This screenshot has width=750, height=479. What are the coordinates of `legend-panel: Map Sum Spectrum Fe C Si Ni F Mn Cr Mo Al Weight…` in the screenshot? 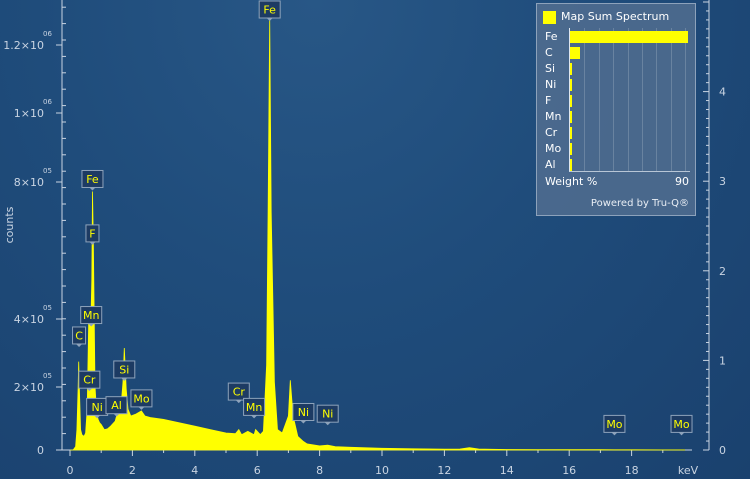 It's located at (616, 109).